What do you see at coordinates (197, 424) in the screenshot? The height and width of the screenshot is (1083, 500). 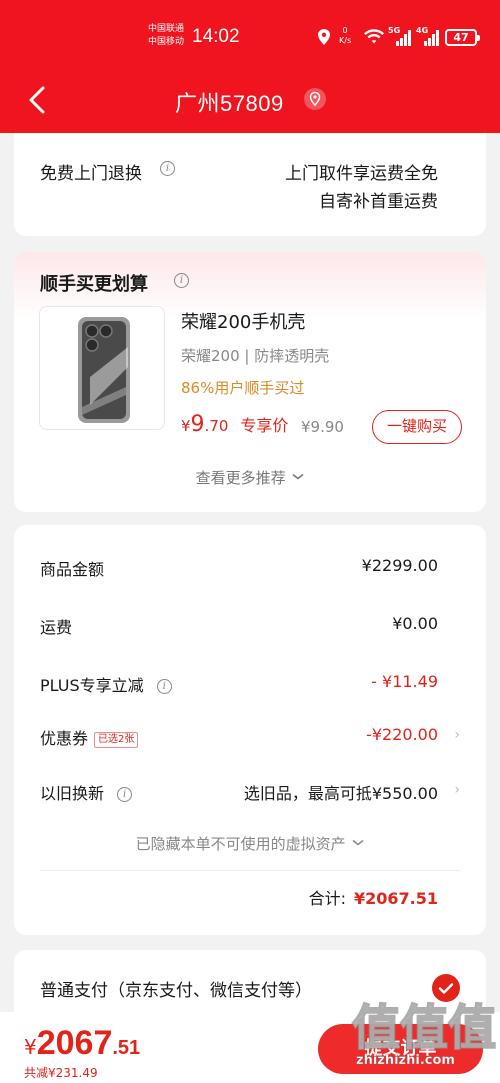 I see `price-integer: 9` at bounding box center [197, 424].